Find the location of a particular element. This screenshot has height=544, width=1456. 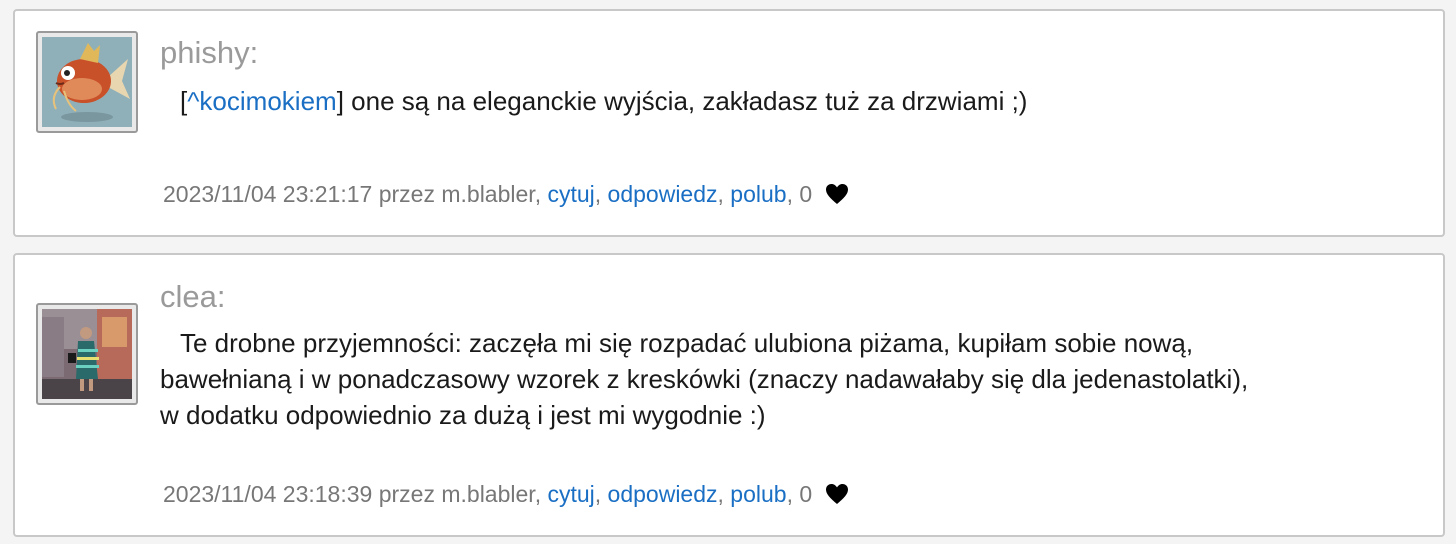

fish-avatar-icon is located at coordinates (87, 82).